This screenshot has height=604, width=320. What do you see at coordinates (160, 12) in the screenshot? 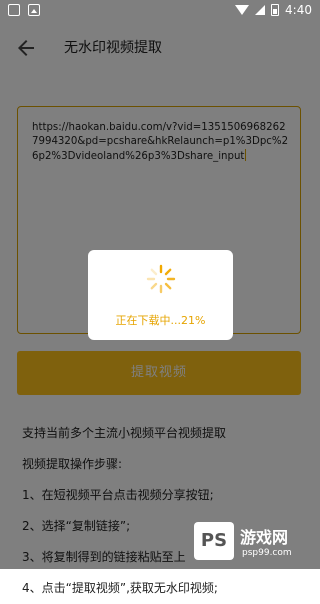
I see `status-bar: 4:40` at bounding box center [160, 12].